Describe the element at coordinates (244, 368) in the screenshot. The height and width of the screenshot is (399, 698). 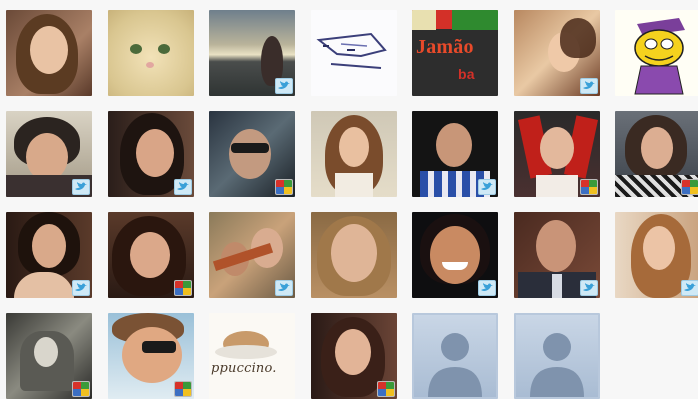
I see `tile-text-bottom: ppuccino.` at that location.